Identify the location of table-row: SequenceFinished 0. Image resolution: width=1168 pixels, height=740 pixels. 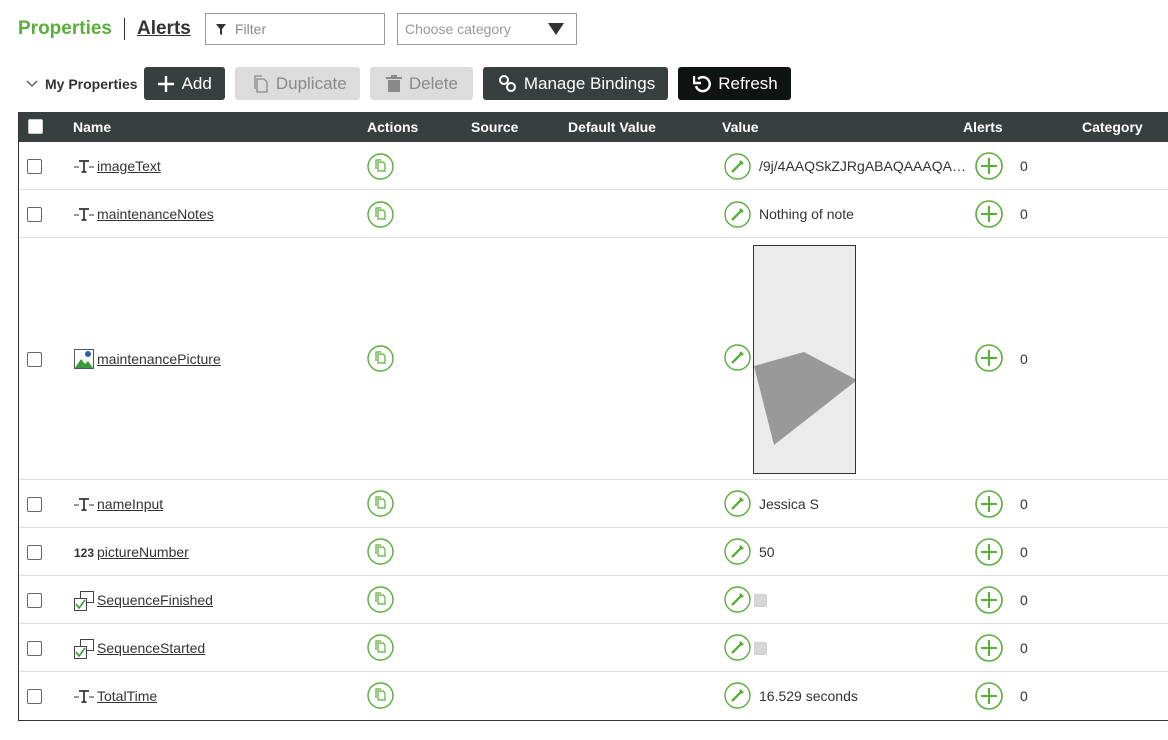
(593, 600).